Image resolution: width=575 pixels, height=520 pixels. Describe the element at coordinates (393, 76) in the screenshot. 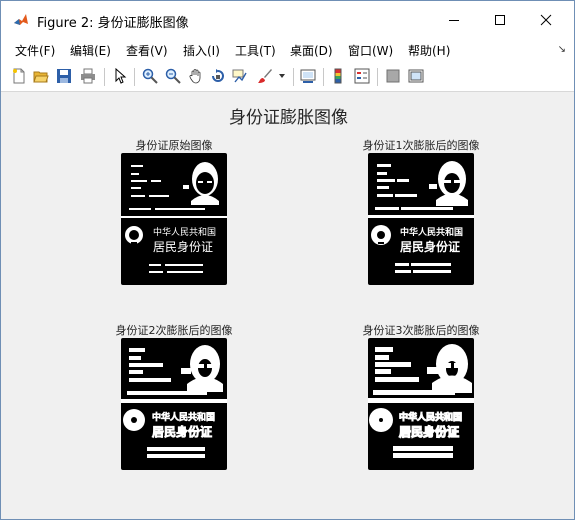

I see `hide-plot-tools-icon` at that location.